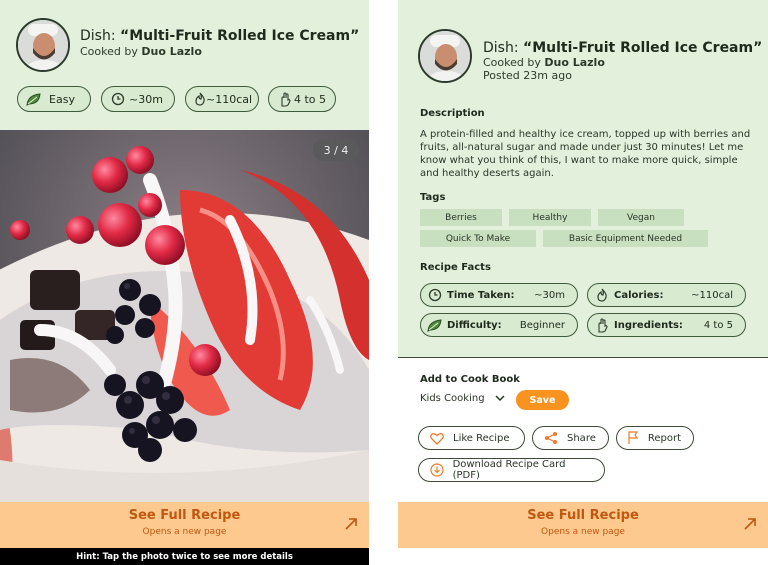 The width and height of the screenshot is (768, 565). I want to click on fact-label: Calories:, so click(639, 295).